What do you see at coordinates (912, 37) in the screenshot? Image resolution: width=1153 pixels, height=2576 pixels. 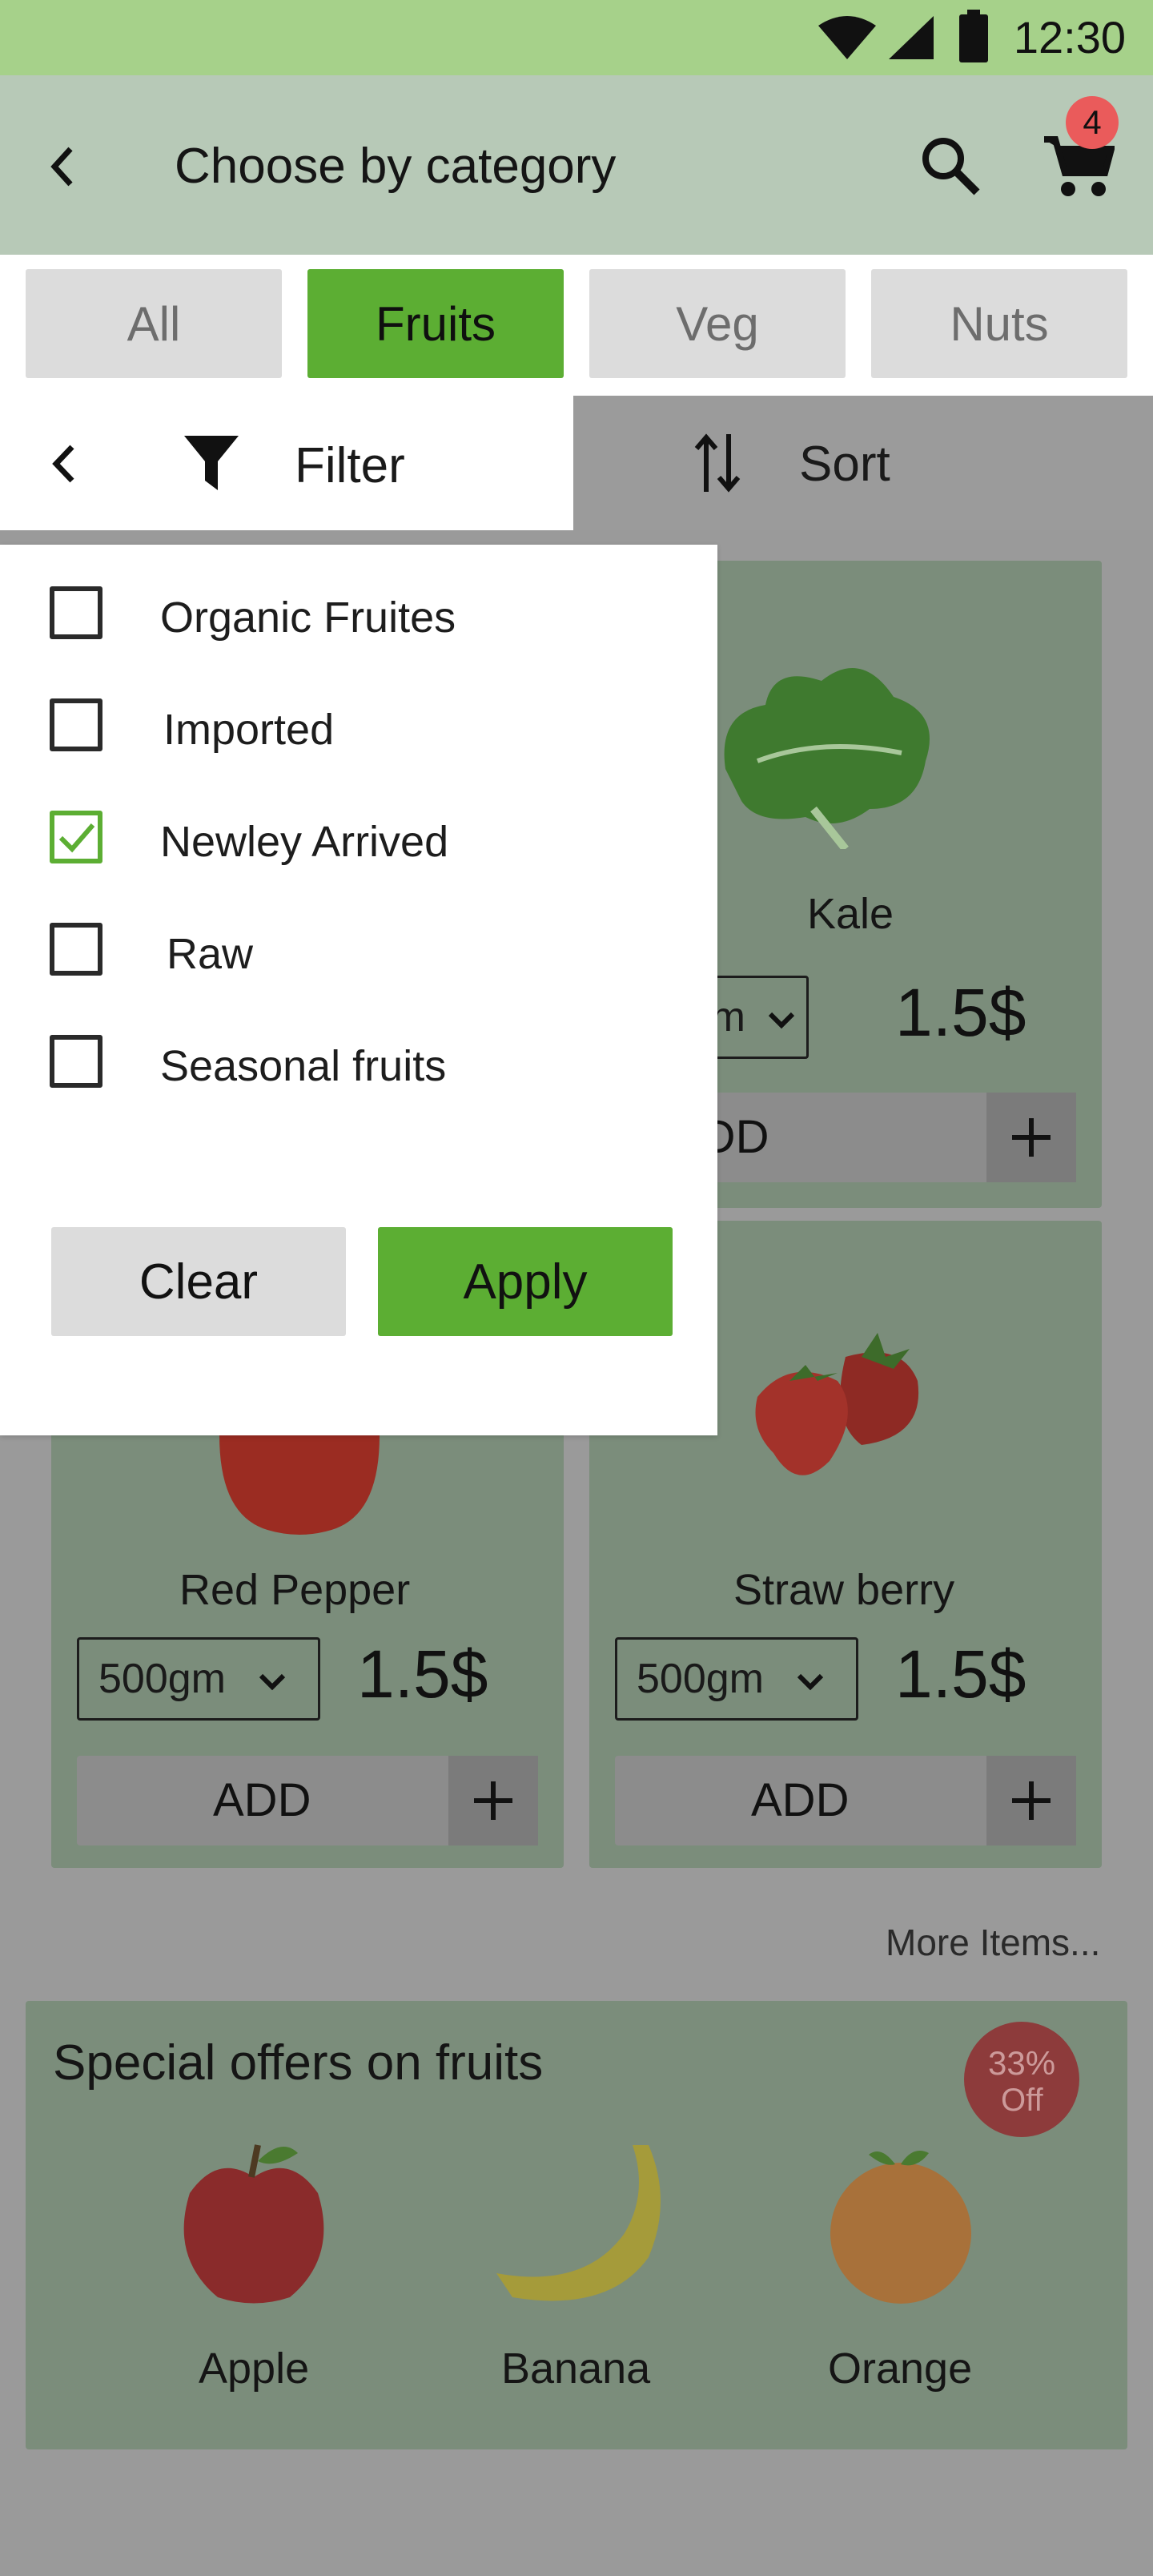 I see `signal-icon` at bounding box center [912, 37].